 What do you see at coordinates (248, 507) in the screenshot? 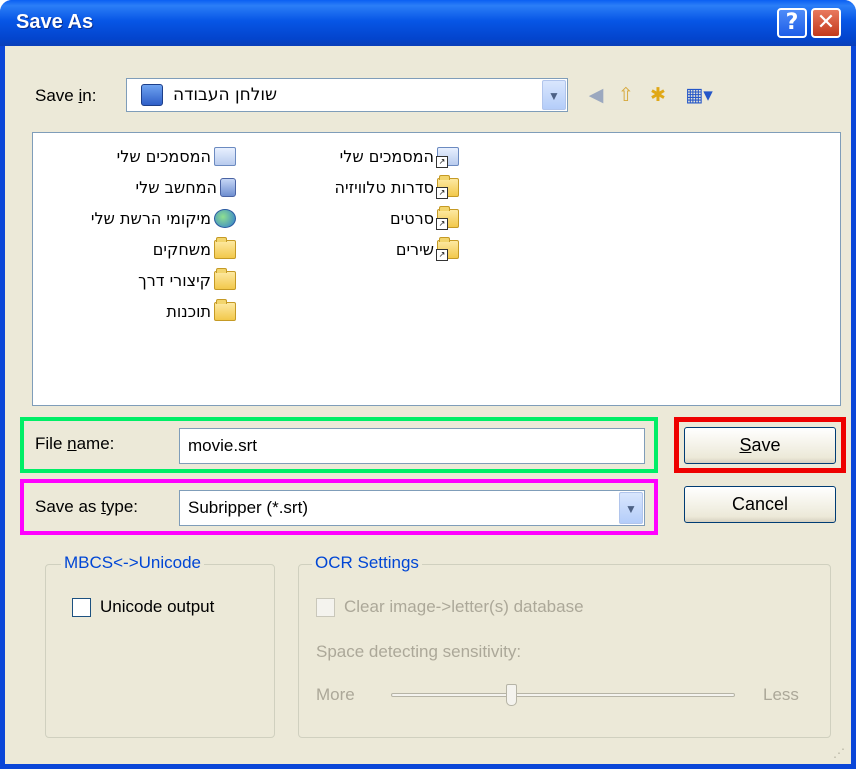
I see `save-type-value: Subripper (*.srt)` at bounding box center [248, 507].